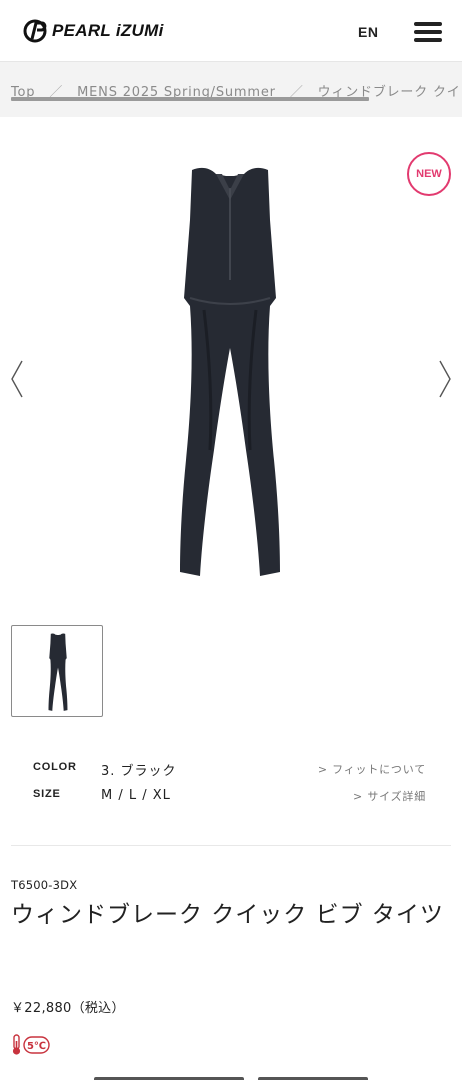 The width and height of the screenshot is (462, 1080). I want to click on fit-info-link: > フィットについて, so click(372, 769).